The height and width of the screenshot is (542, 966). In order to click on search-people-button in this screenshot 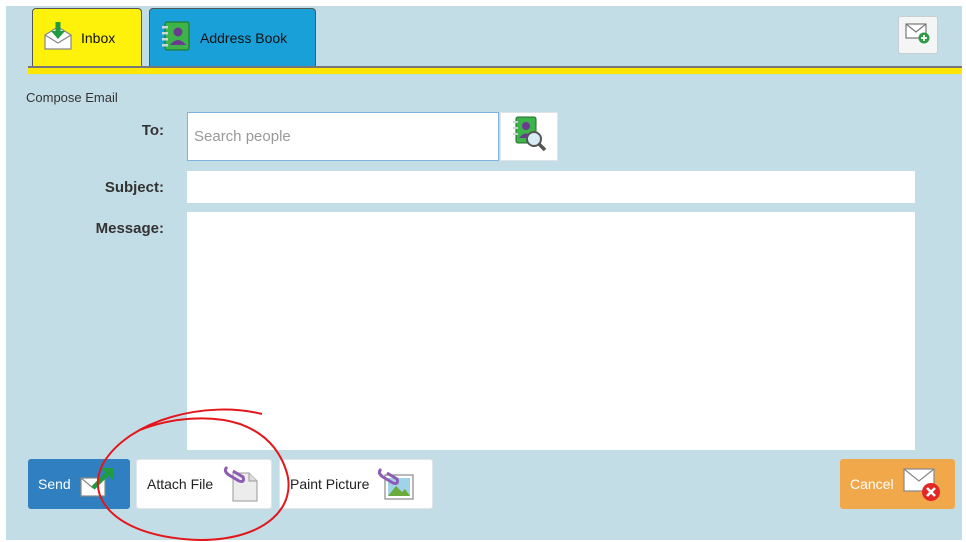, I will do `click(529, 136)`.